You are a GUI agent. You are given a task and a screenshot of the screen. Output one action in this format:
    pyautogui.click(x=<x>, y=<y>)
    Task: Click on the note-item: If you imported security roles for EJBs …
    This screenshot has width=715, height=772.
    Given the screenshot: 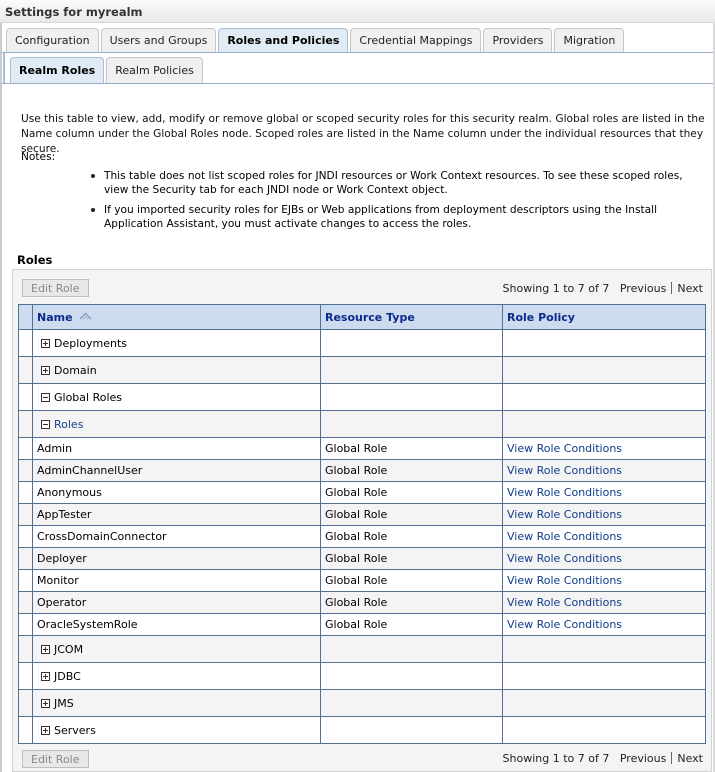 What is the action you would take?
    pyautogui.click(x=388, y=217)
    